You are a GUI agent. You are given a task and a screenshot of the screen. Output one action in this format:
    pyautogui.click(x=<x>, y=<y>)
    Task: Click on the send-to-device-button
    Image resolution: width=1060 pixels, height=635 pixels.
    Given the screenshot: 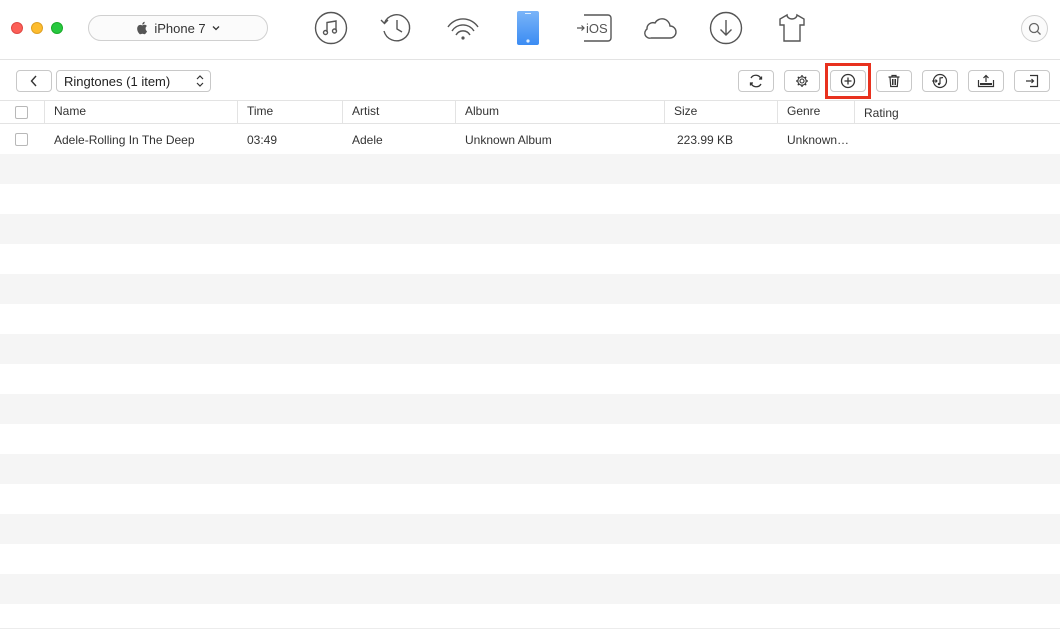 What is the action you would take?
    pyautogui.click(x=1032, y=81)
    